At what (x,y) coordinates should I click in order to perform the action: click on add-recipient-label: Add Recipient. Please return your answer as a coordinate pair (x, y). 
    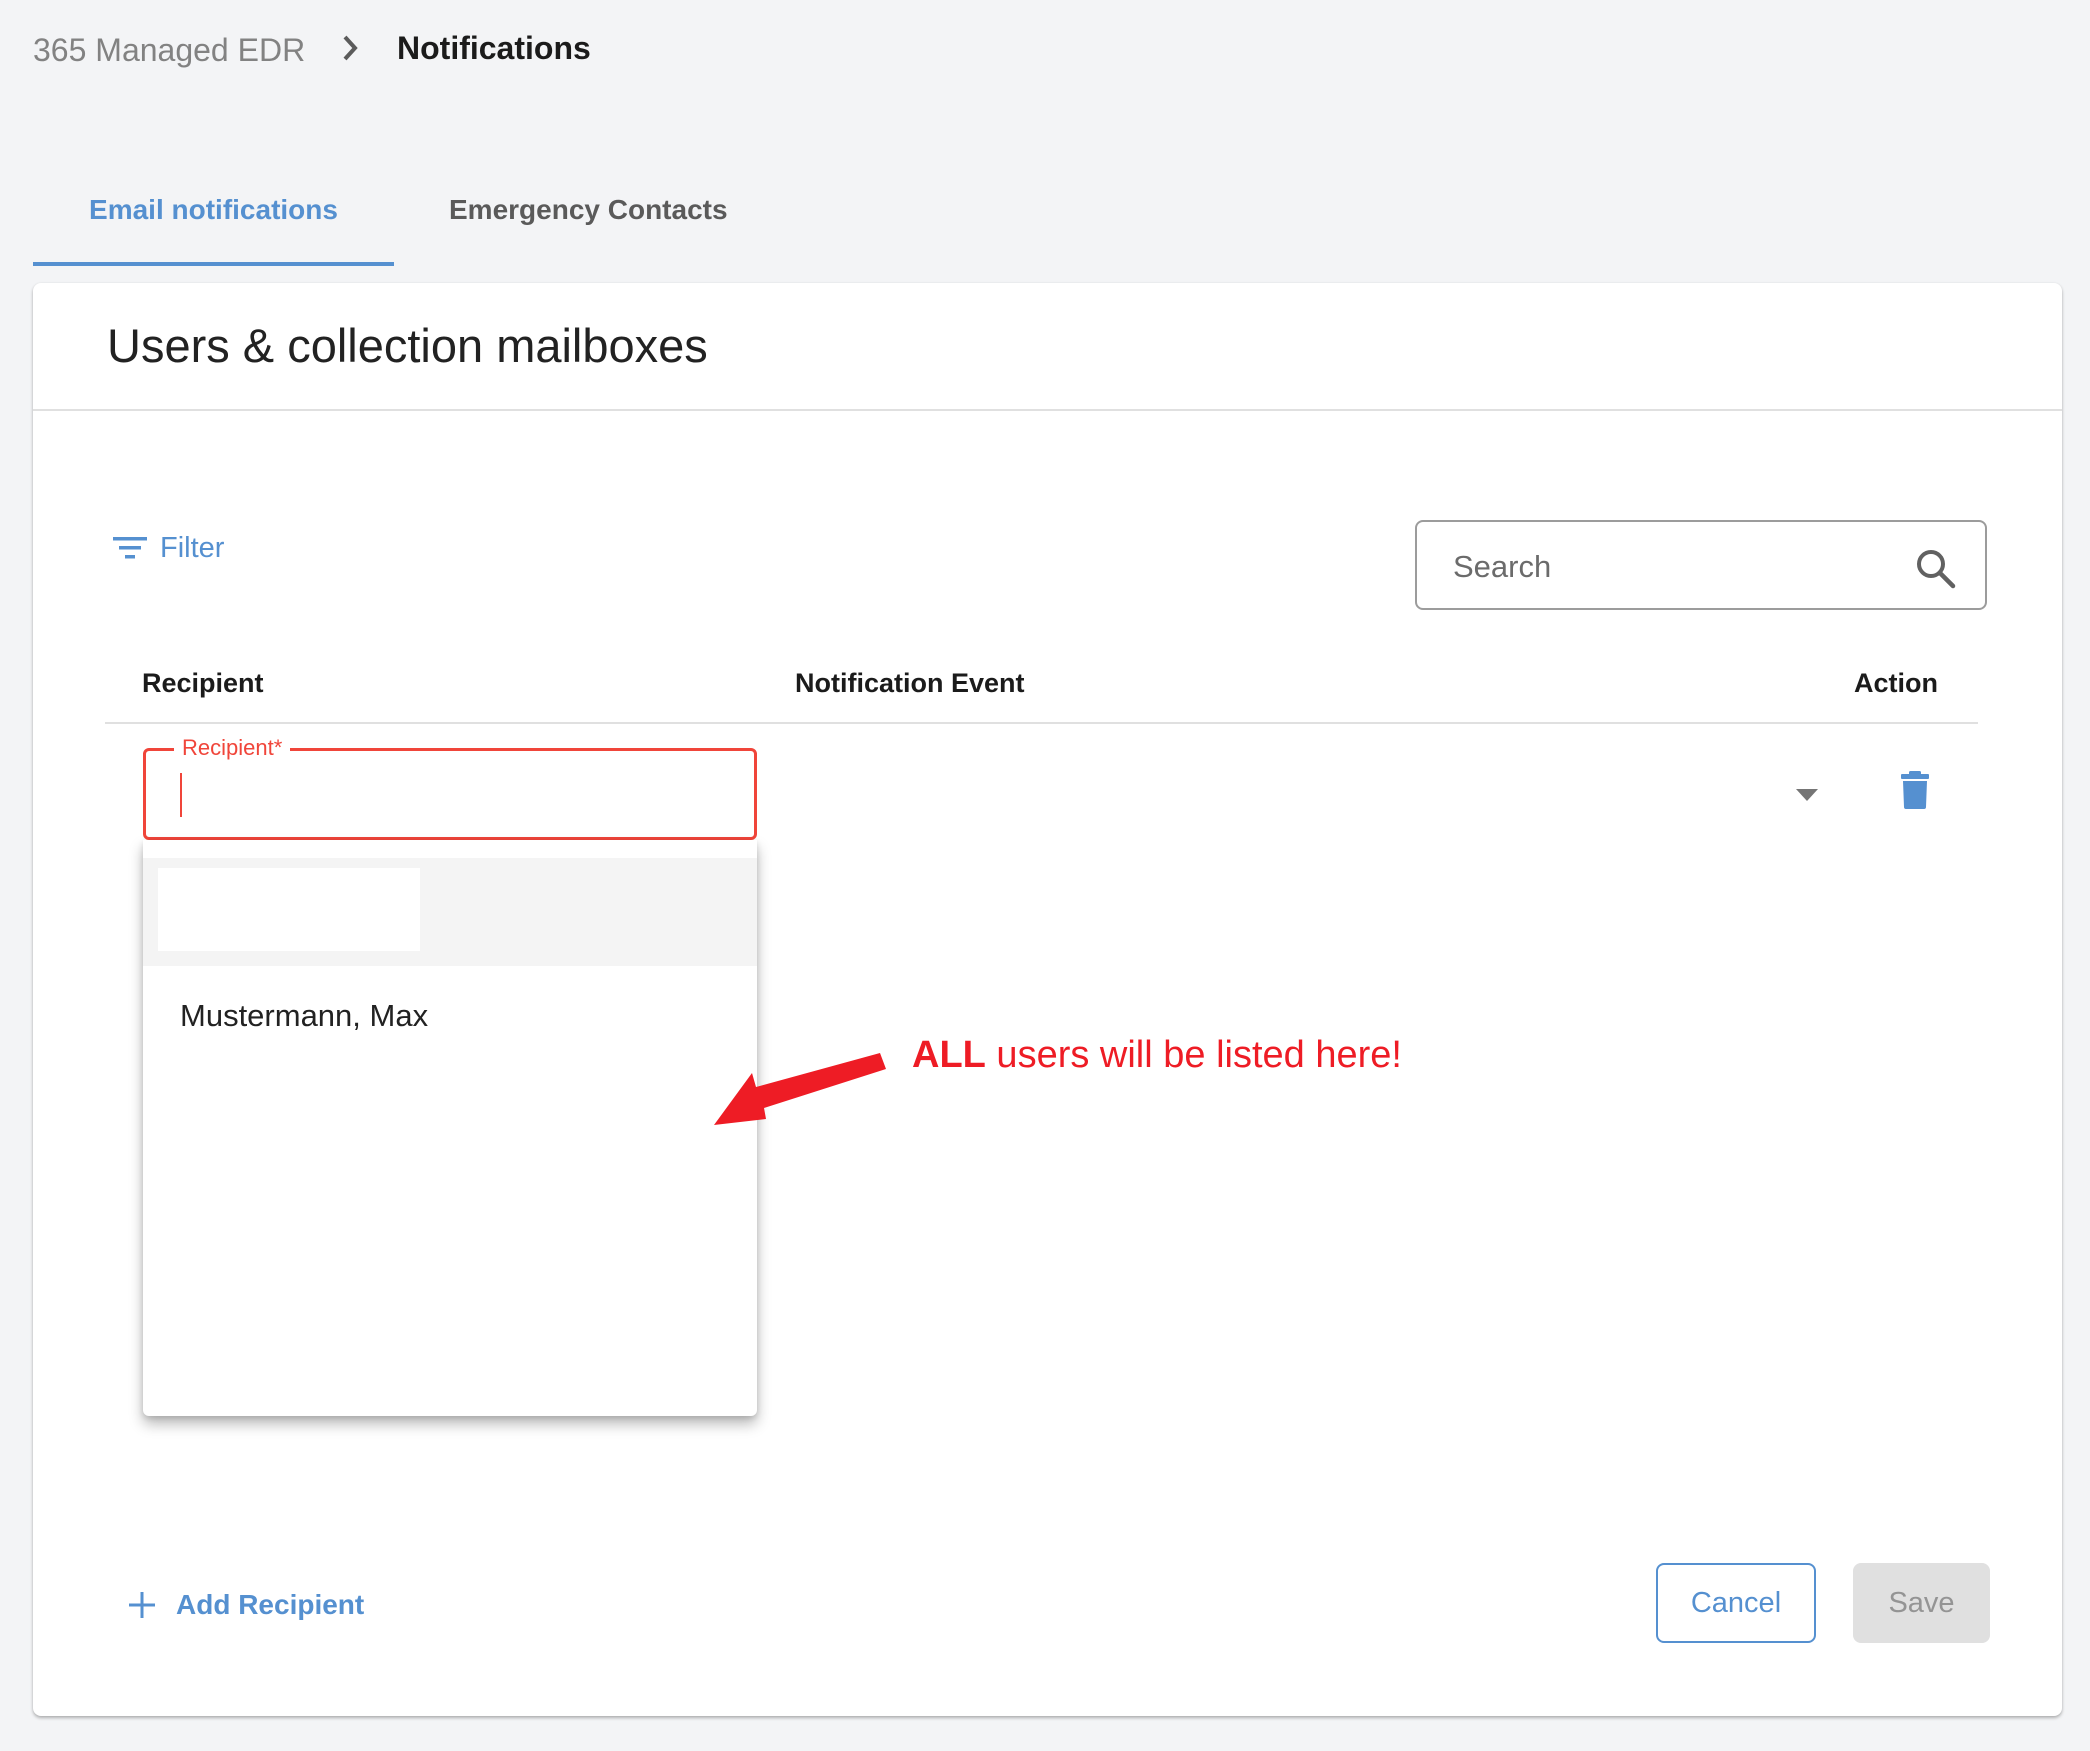
    Looking at the image, I should click on (270, 1604).